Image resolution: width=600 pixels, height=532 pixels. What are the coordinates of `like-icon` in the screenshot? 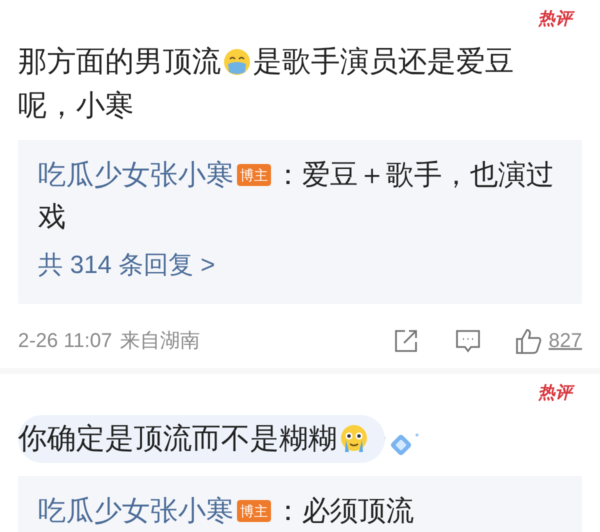 It's located at (528, 341).